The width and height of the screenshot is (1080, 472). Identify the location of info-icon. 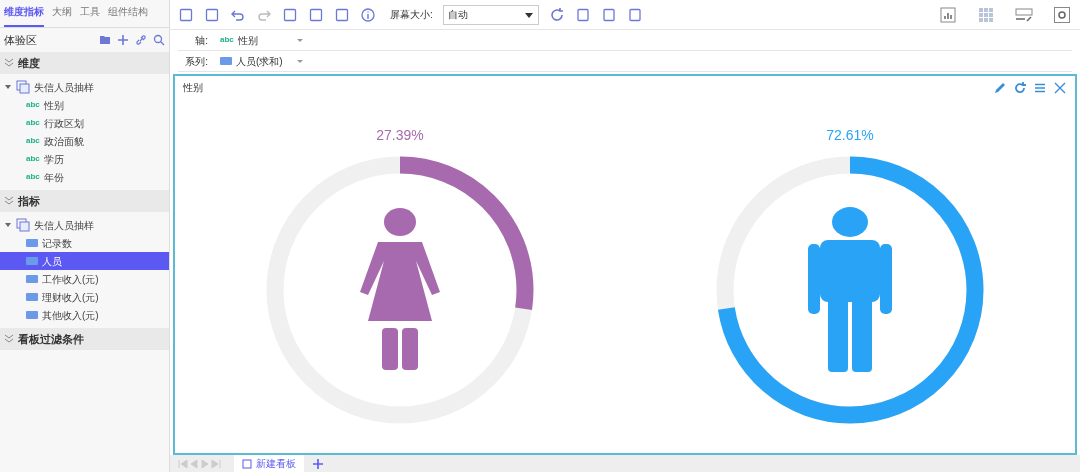
(368, 14).